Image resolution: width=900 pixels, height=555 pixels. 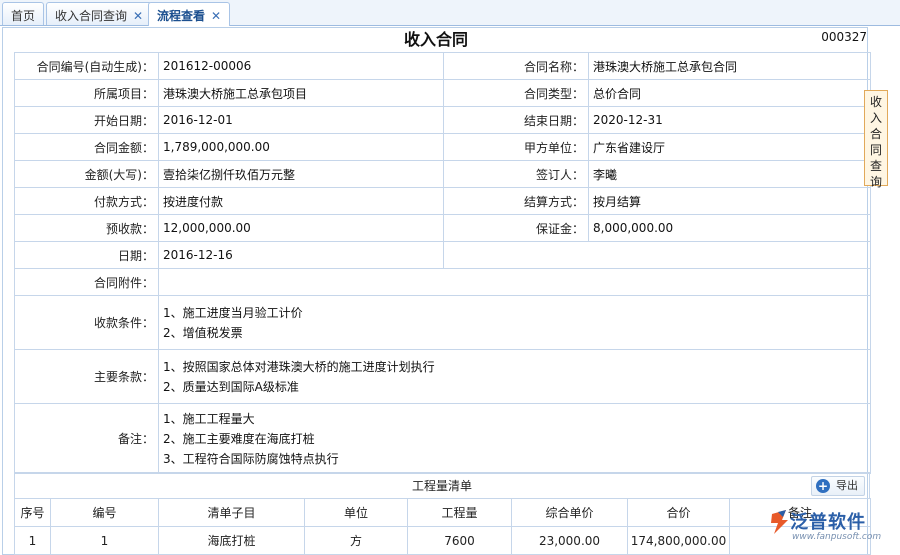 I want to click on contract-name-label: 合同名称：, so click(x=516, y=66).